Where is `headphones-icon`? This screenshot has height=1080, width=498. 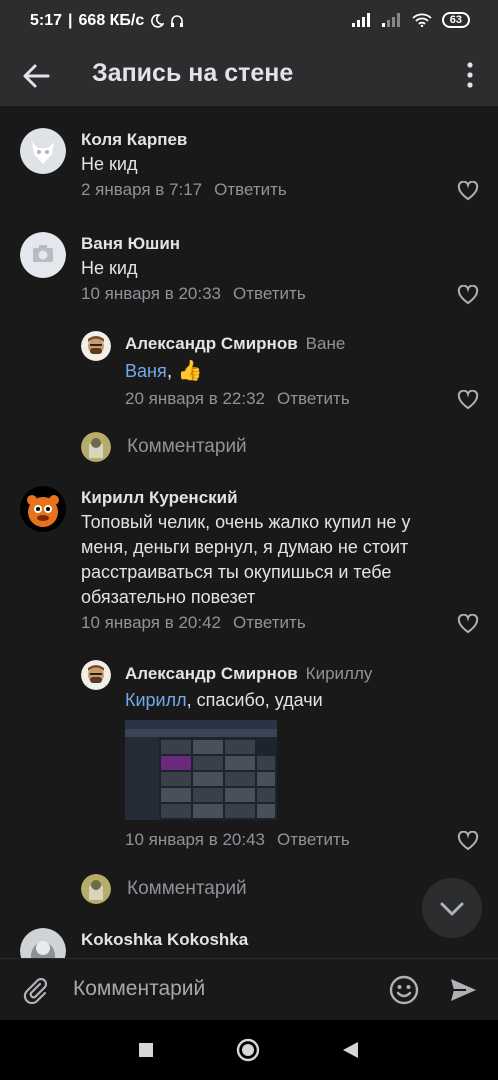 headphones-icon is located at coordinates (177, 21).